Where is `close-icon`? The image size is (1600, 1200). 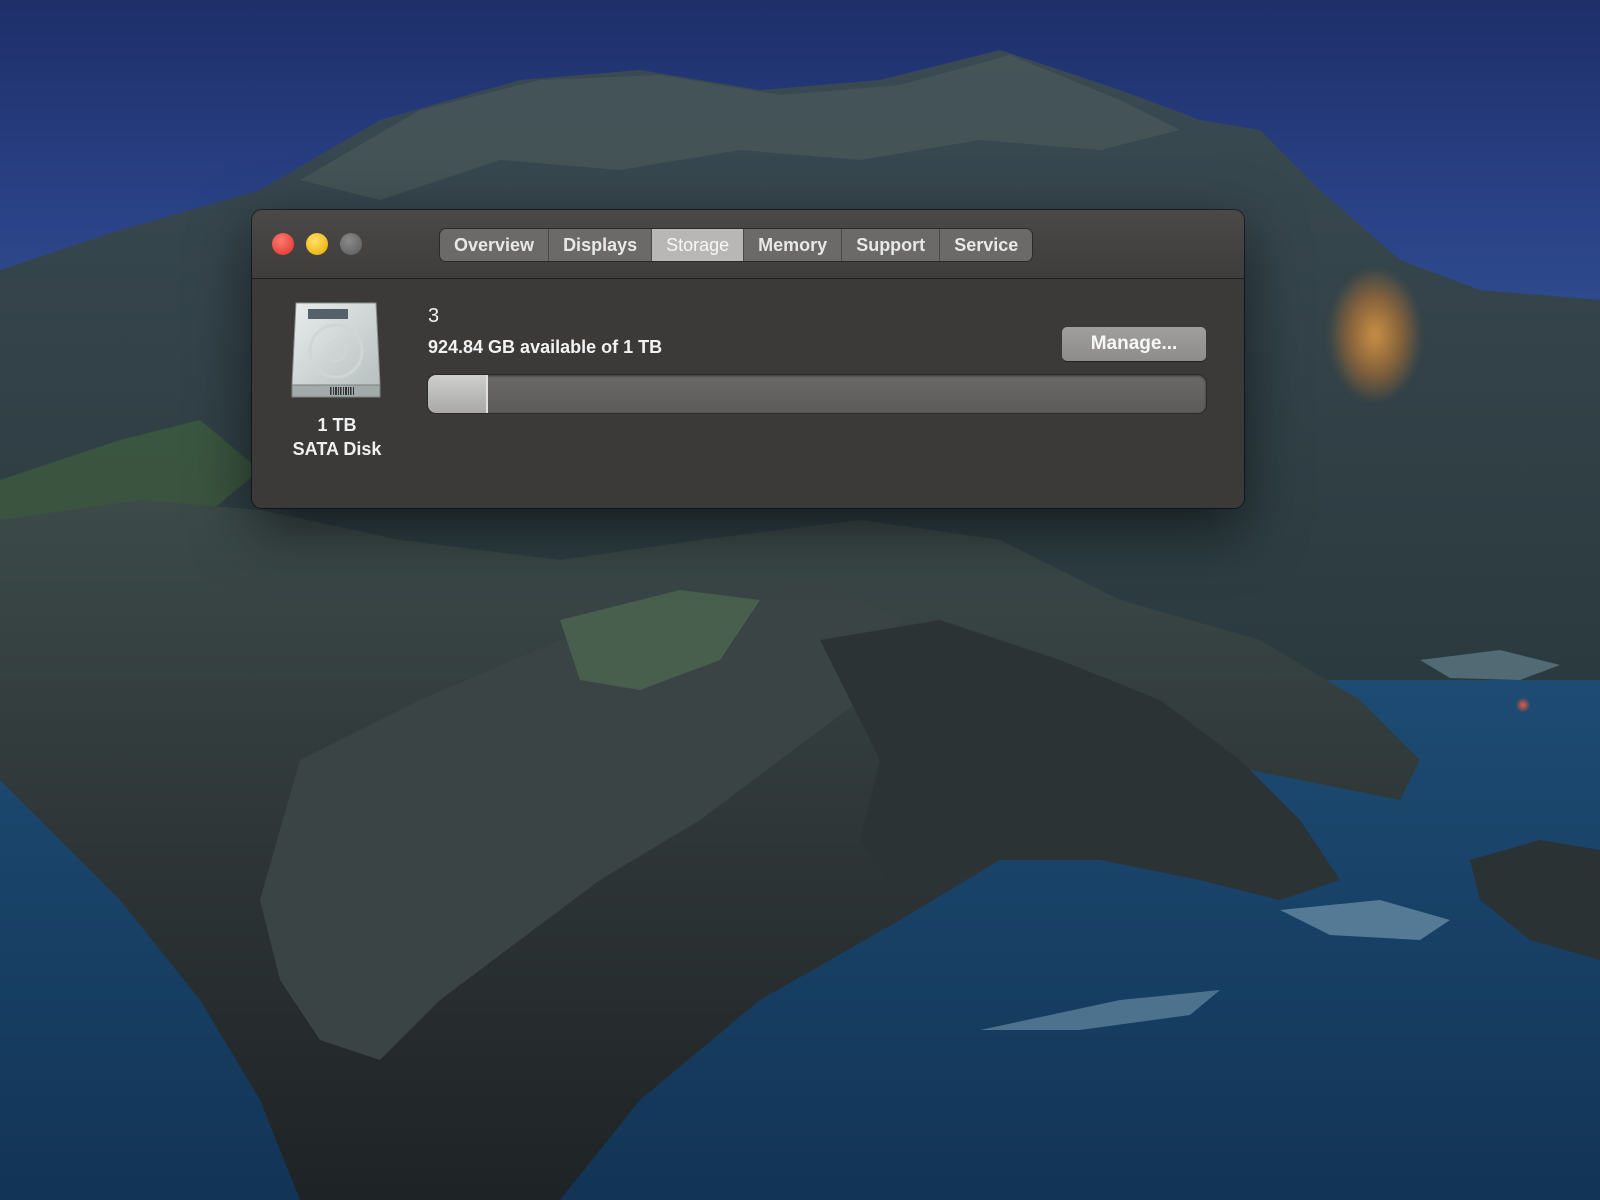
close-icon is located at coordinates (283, 244).